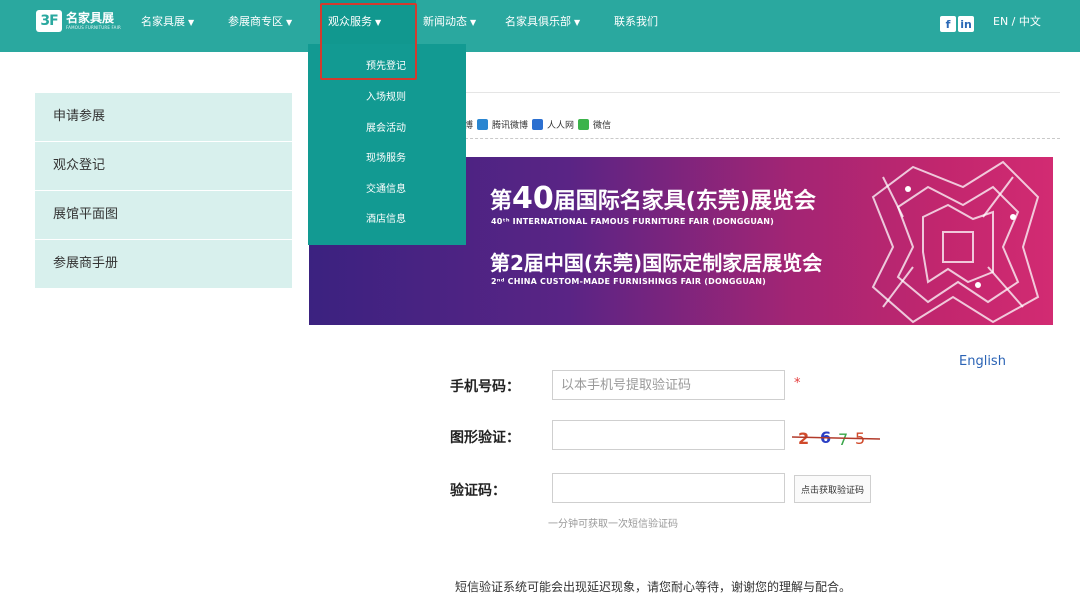 This screenshot has width=1080, height=599. What do you see at coordinates (350, 21) in the screenshot?
I see `nav-label: 观众服务` at bounding box center [350, 21].